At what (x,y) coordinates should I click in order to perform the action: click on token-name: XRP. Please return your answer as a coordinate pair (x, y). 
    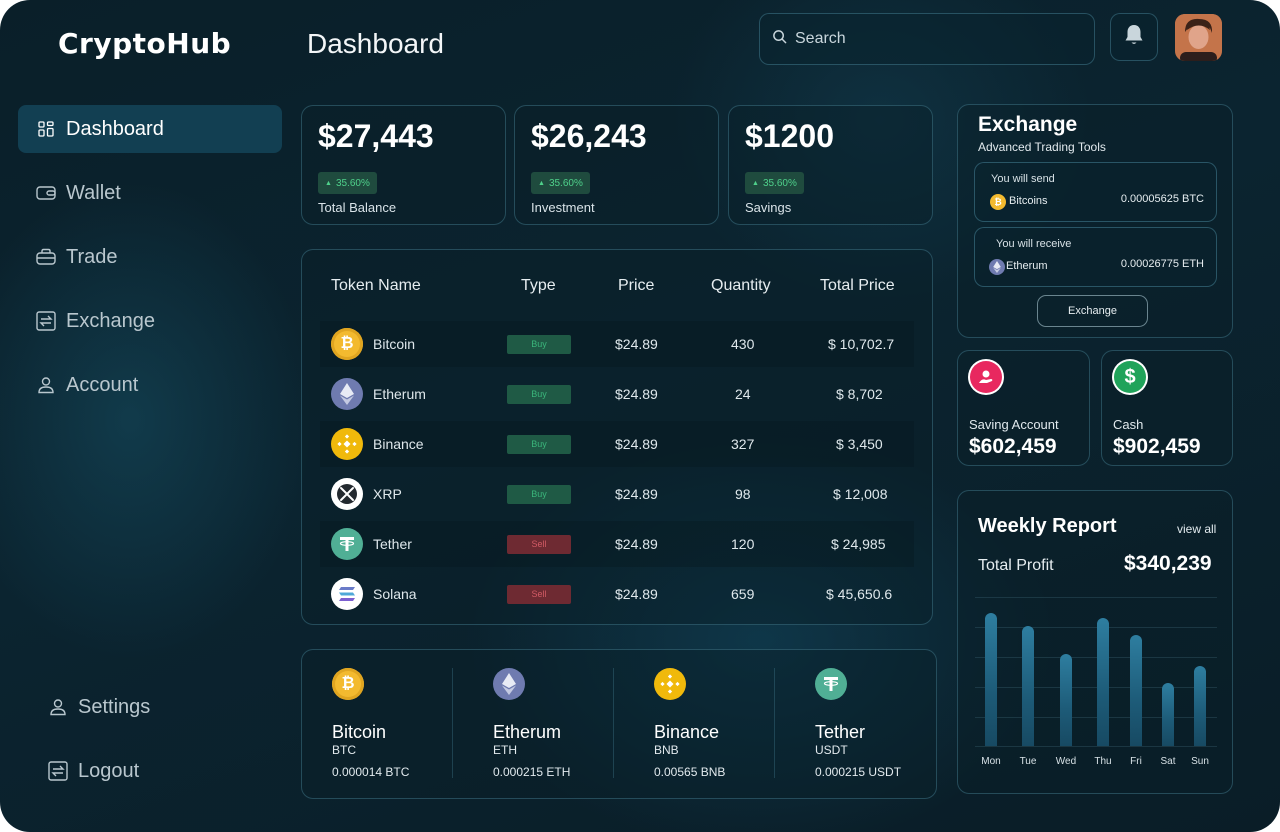
    Looking at the image, I should click on (387, 494).